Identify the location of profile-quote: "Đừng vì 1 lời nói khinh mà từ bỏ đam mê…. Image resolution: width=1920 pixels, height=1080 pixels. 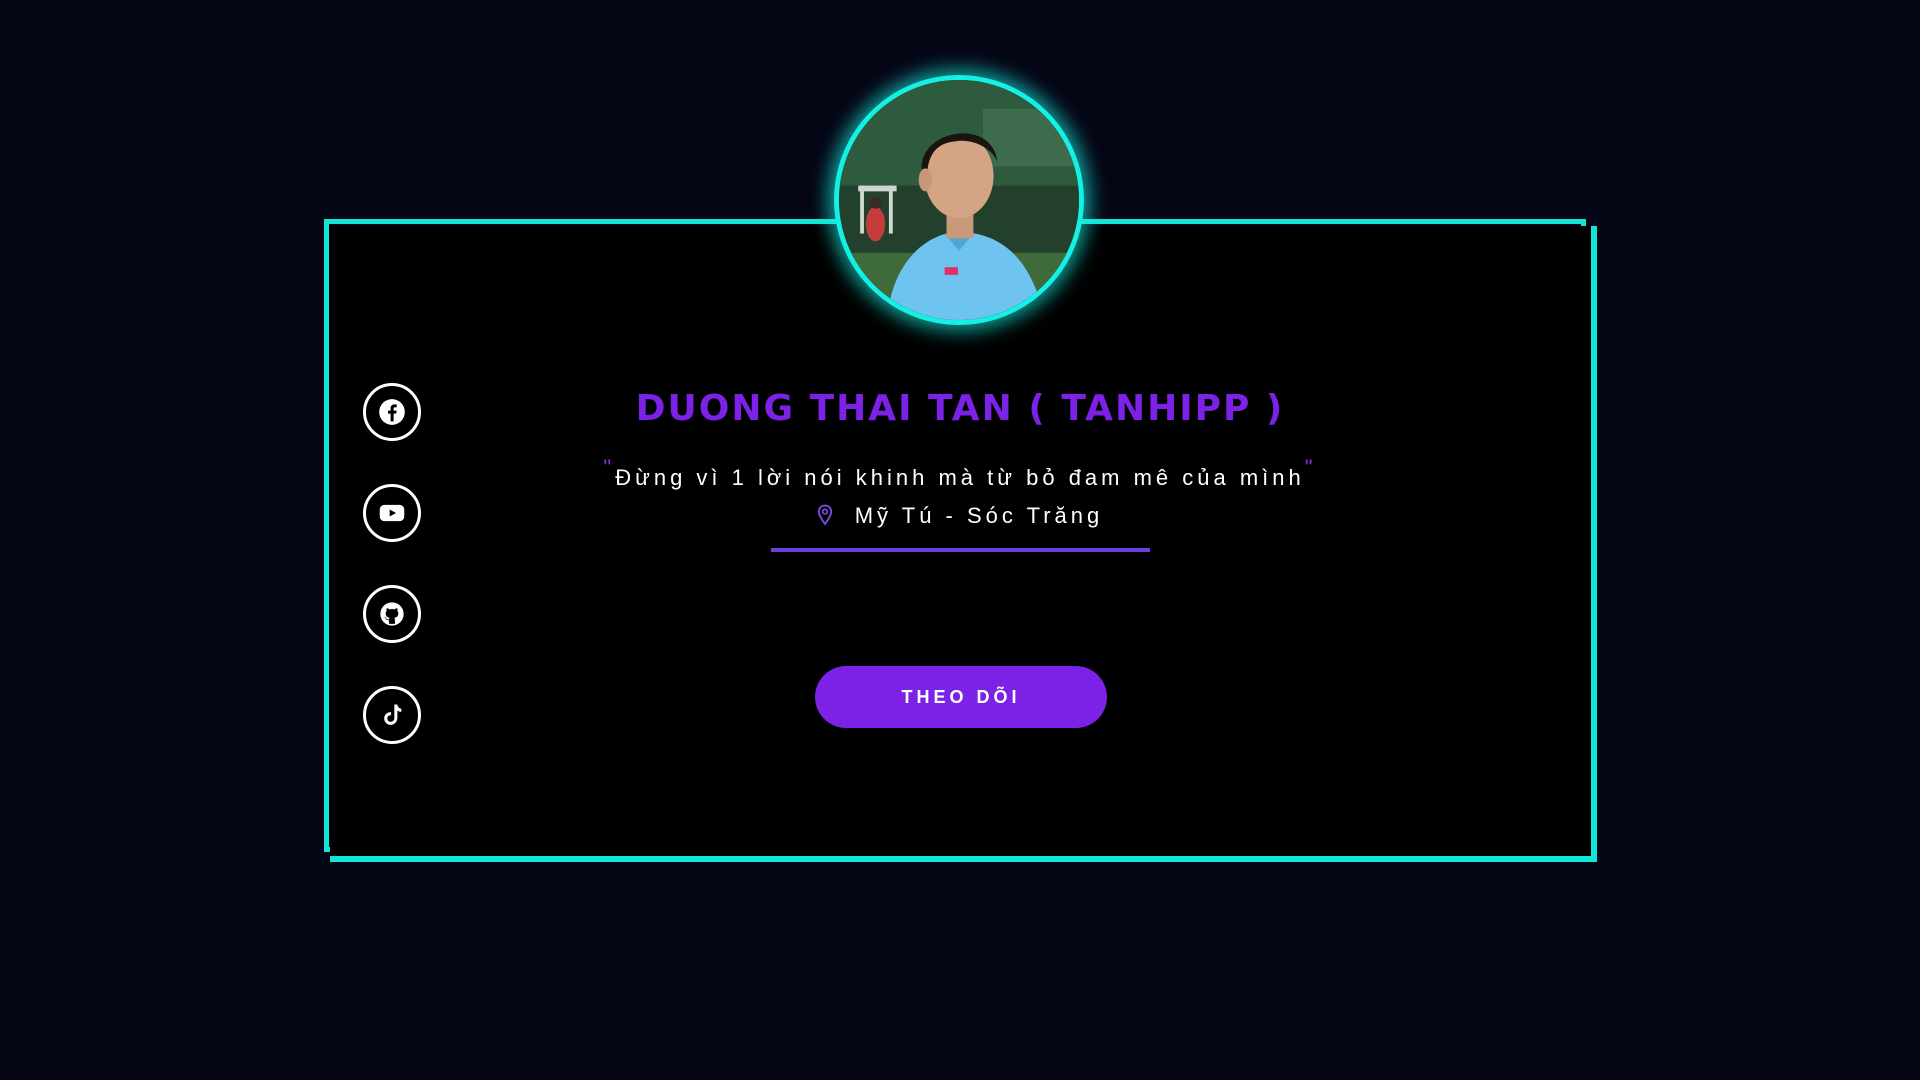
(960, 473).